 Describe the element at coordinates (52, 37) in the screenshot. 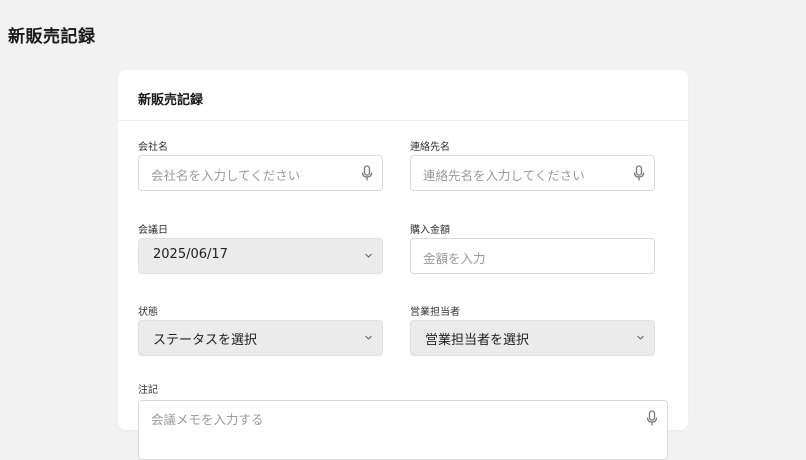

I see `page-title: 新販売記録` at that location.